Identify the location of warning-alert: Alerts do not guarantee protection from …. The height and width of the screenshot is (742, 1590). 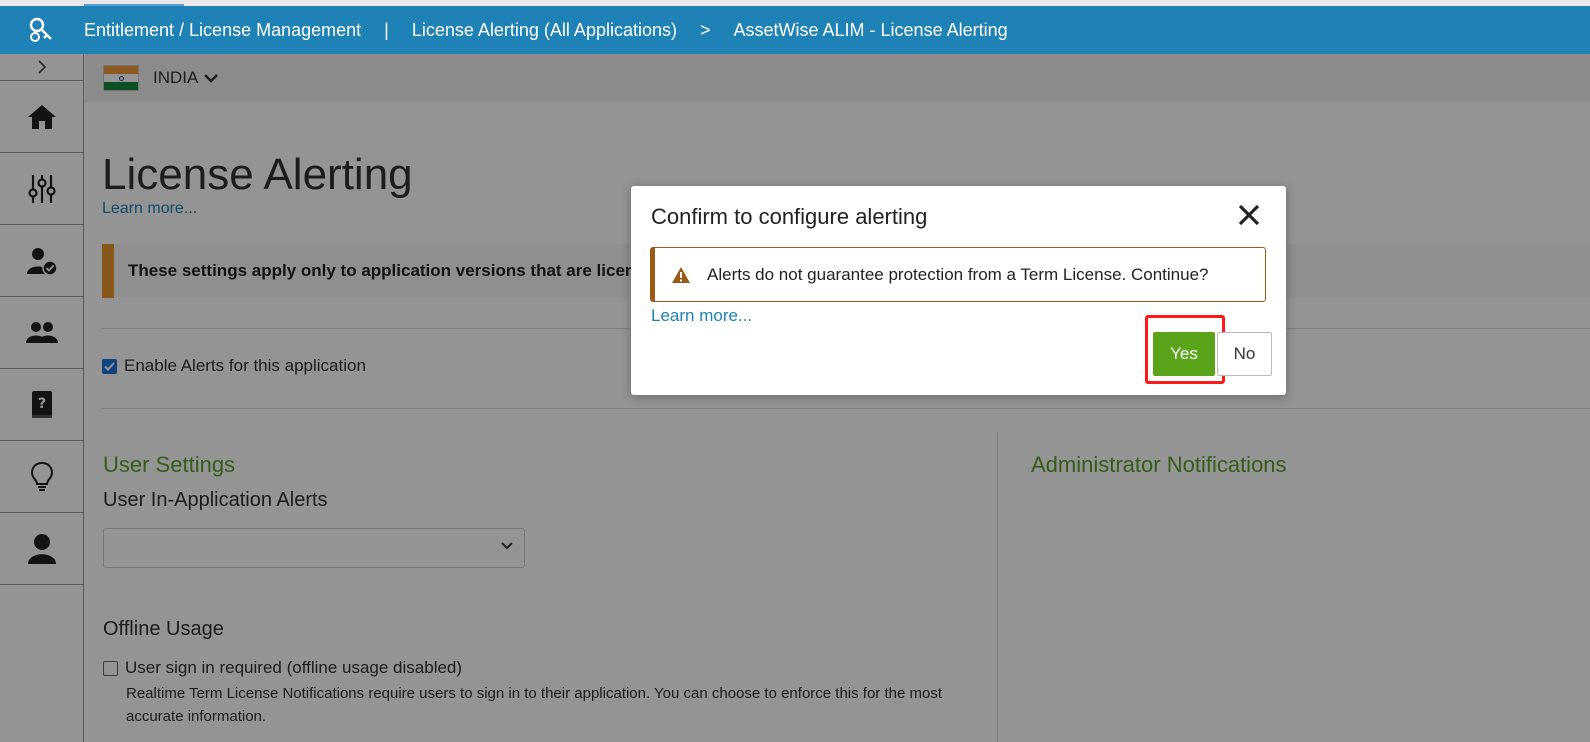
(958, 274).